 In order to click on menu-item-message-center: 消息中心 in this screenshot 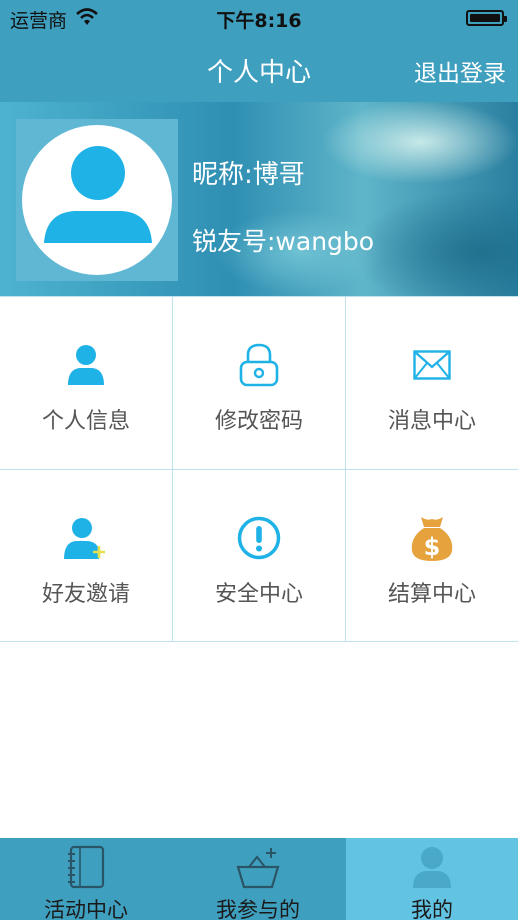, I will do `click(432, 383)`.